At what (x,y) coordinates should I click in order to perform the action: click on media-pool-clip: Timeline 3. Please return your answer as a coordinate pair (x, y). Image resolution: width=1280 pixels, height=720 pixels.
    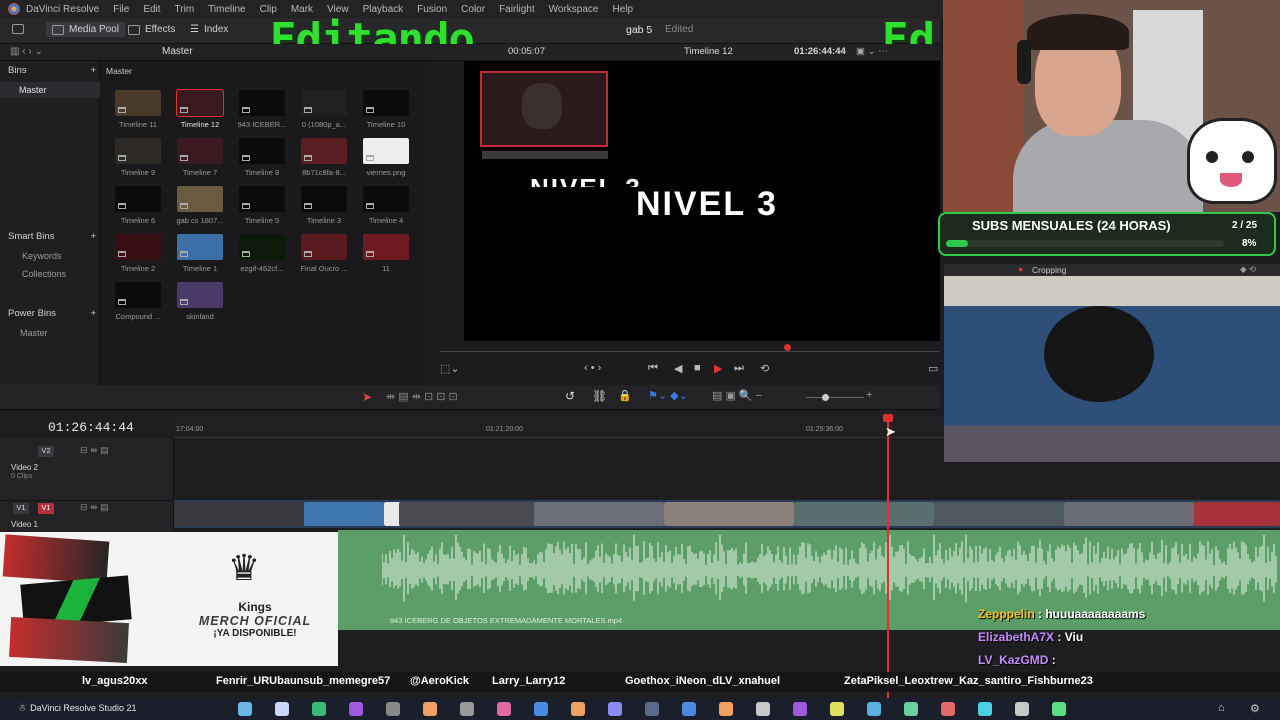
    Looking at the image, I should click on (324, 205).